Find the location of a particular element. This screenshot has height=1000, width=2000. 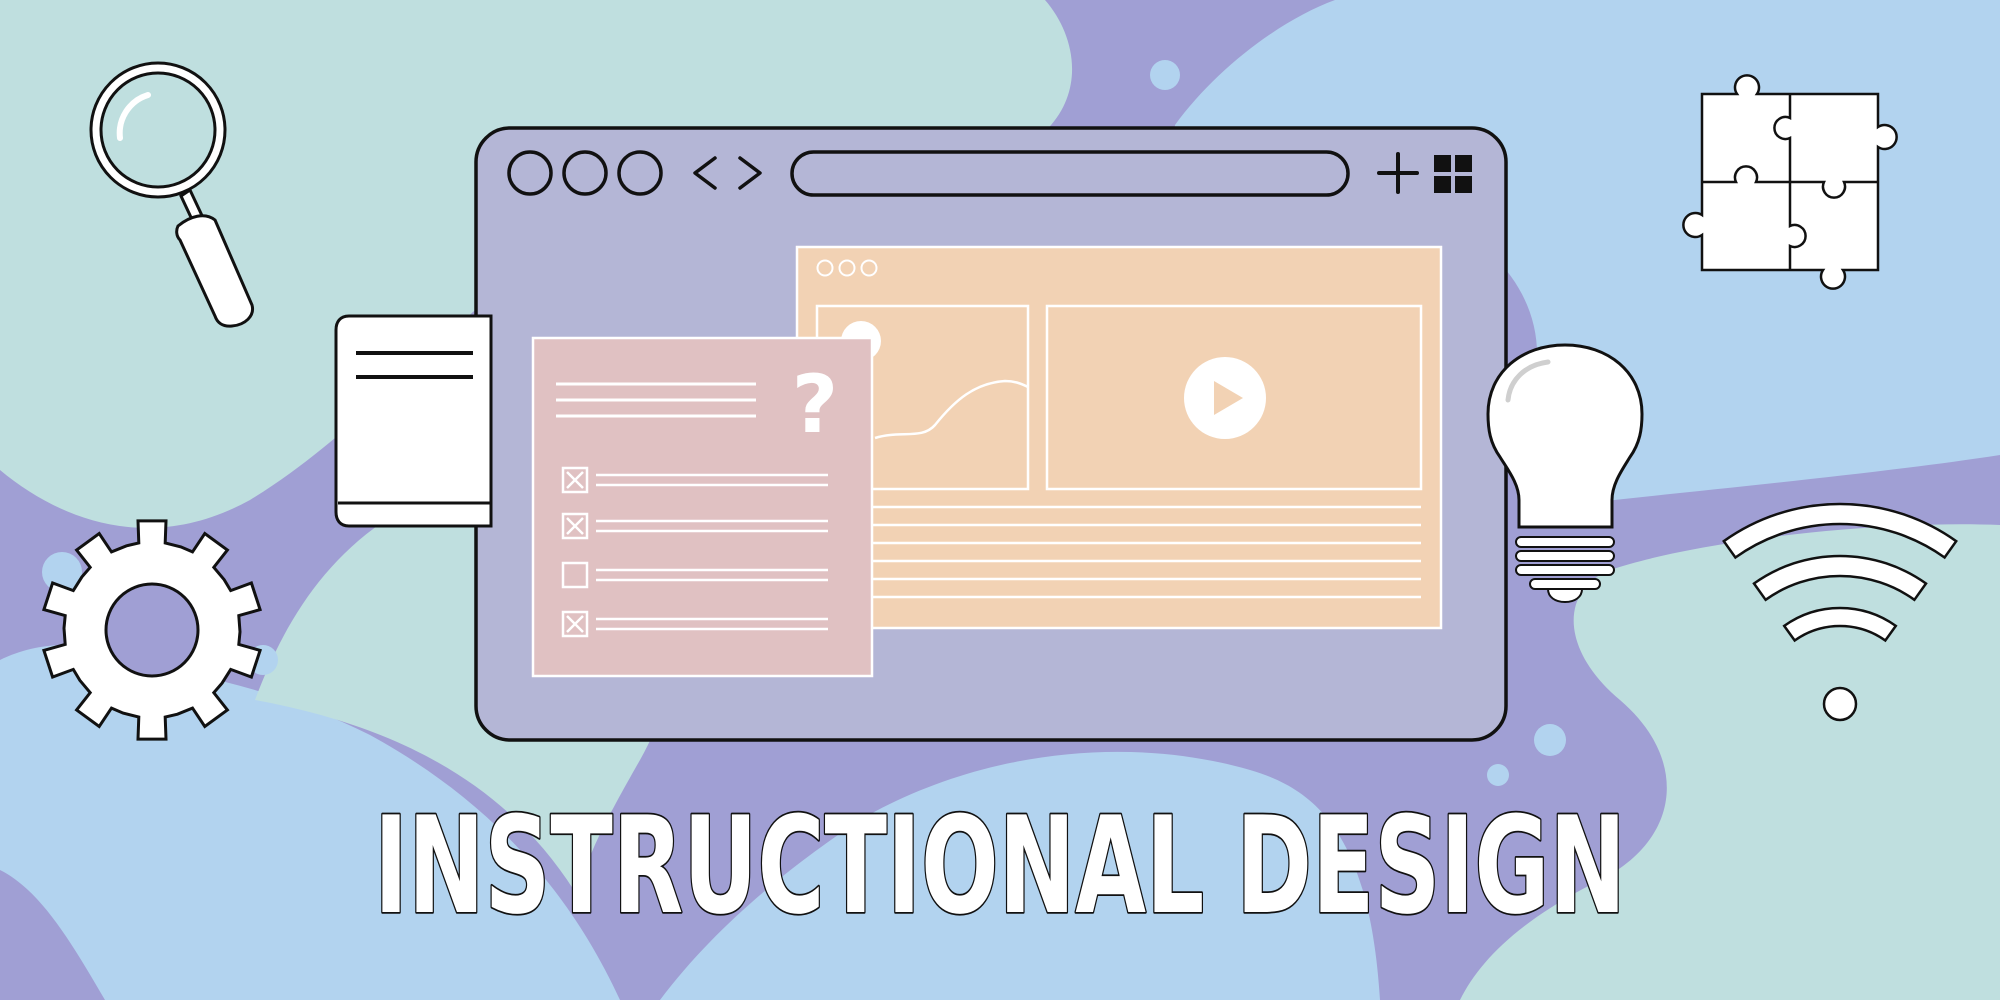

question-mark-icon: ? is located at coordinates (815, 404).